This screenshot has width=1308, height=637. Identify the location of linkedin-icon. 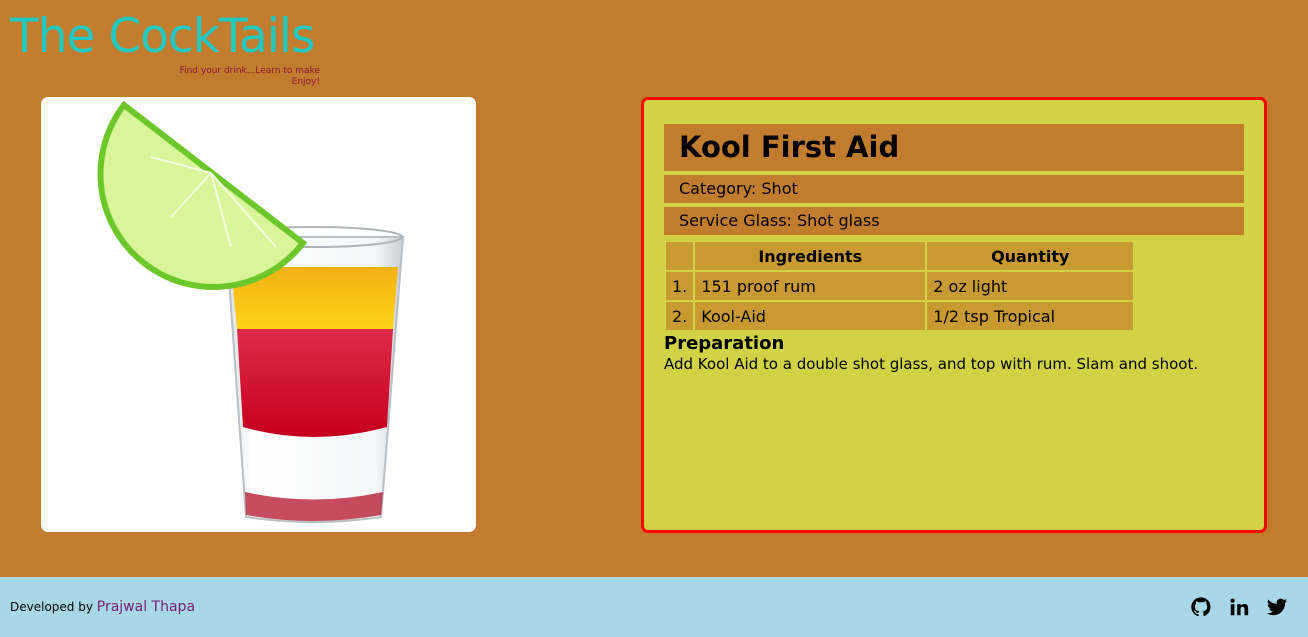
(1239, 607).